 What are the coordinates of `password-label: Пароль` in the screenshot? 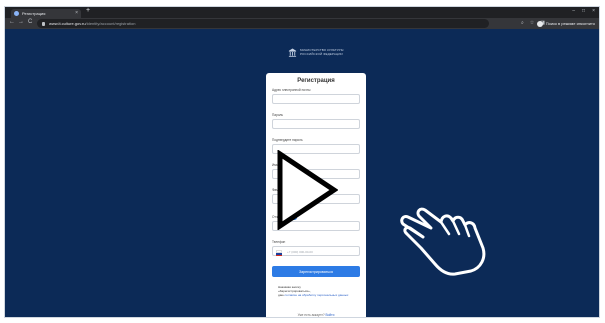 It's located at (278, 115).